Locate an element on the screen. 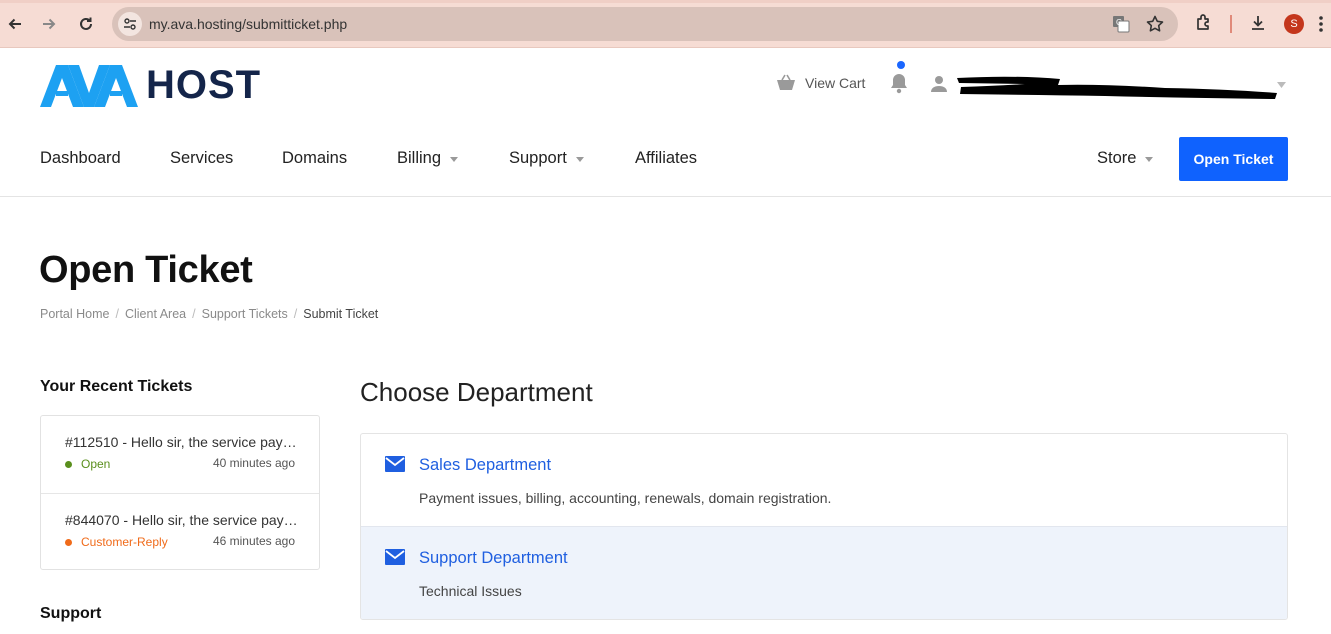 The height and width of the screenshot is (634, 1331). download-icon is located at coordinates (1258, 23).